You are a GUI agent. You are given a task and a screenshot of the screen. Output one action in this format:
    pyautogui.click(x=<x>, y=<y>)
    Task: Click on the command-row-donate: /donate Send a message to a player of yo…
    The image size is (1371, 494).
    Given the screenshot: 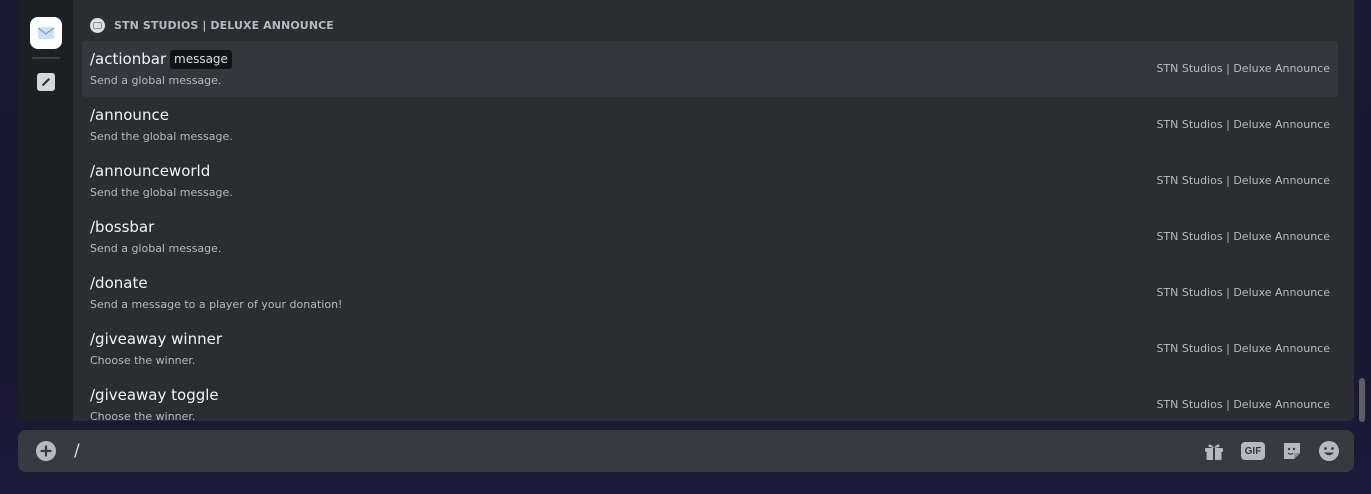 What is the action you would take?
    pyautogui.click(x=710, y=293)
    